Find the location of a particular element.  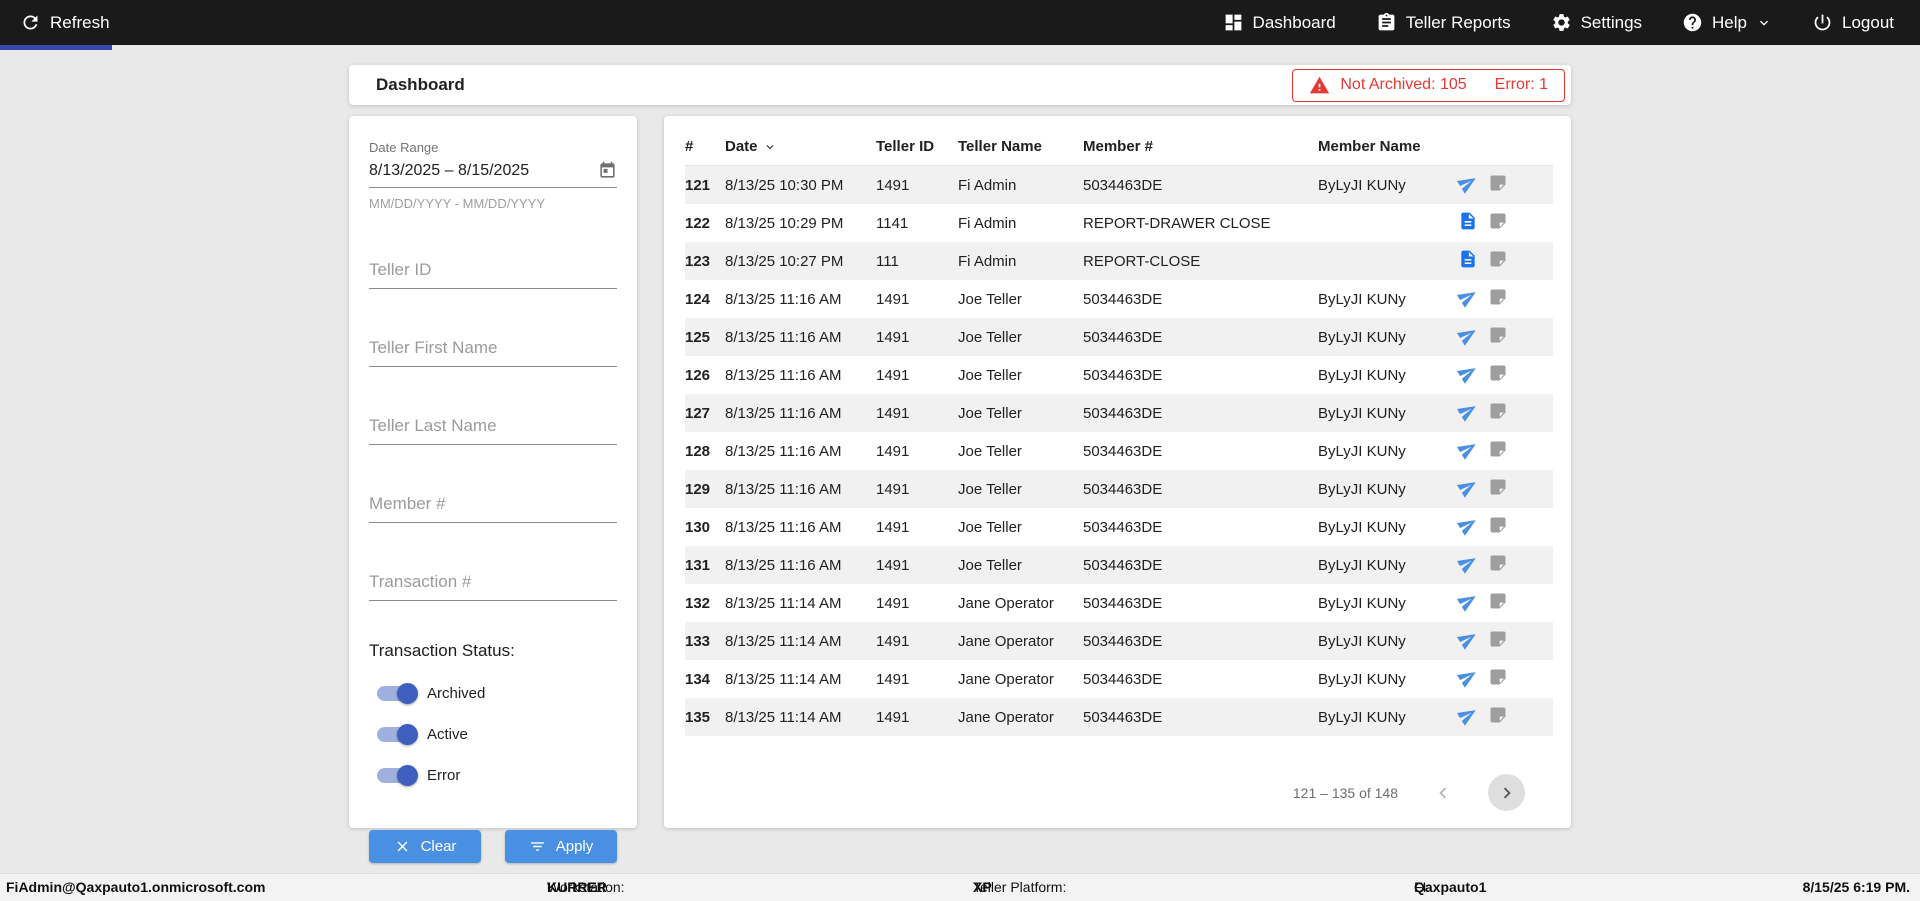

date-range-input is located at coordinates (474, 170).